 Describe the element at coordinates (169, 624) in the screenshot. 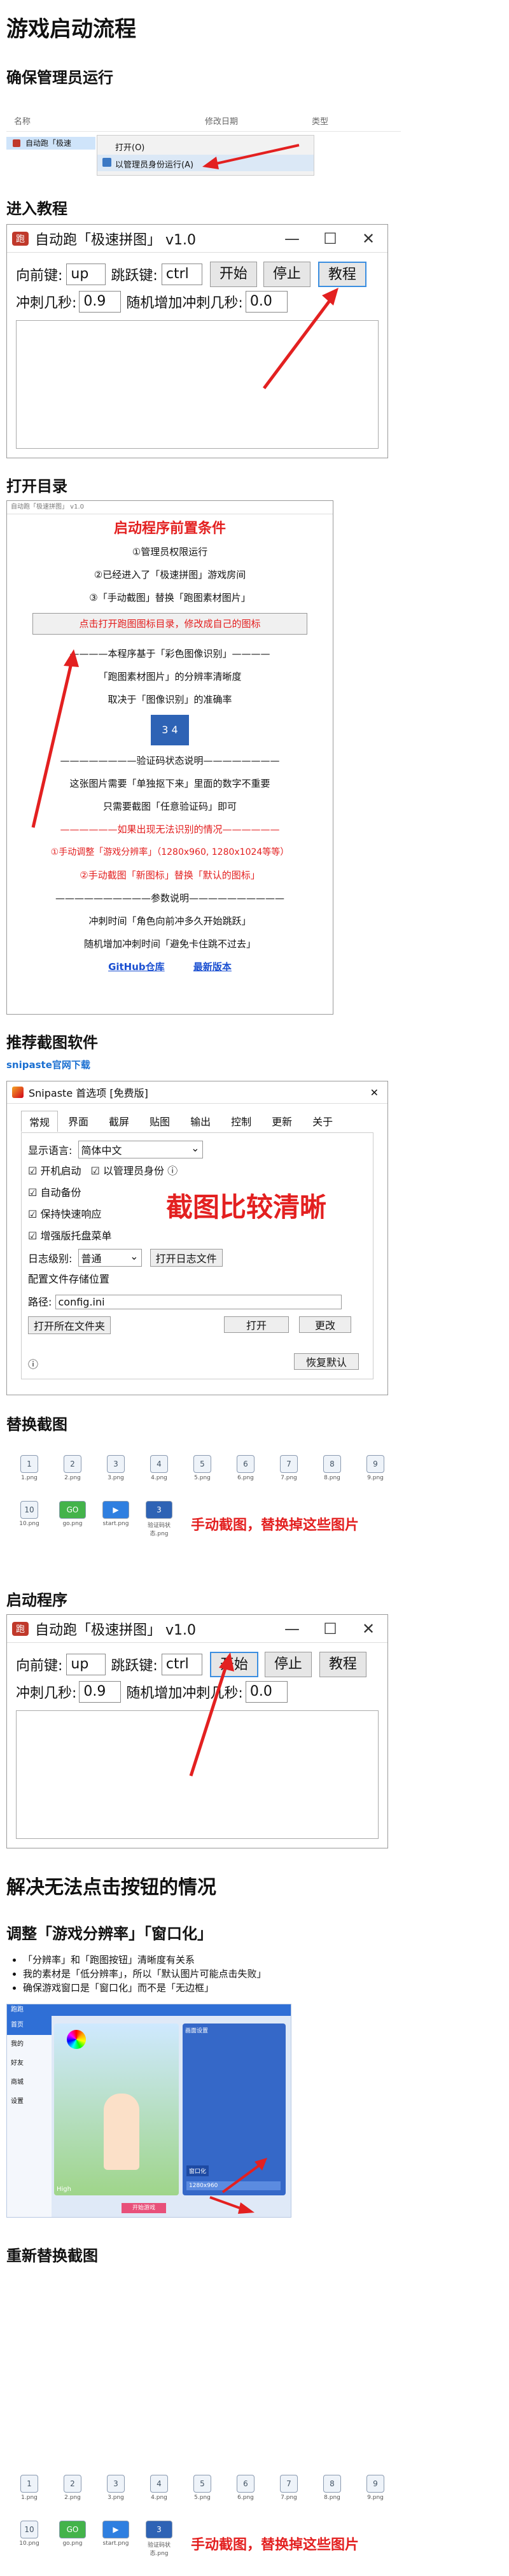

I see `open-icon-dir-button: 点击打开跑图图标目录，修改成自己的图标` at that location.